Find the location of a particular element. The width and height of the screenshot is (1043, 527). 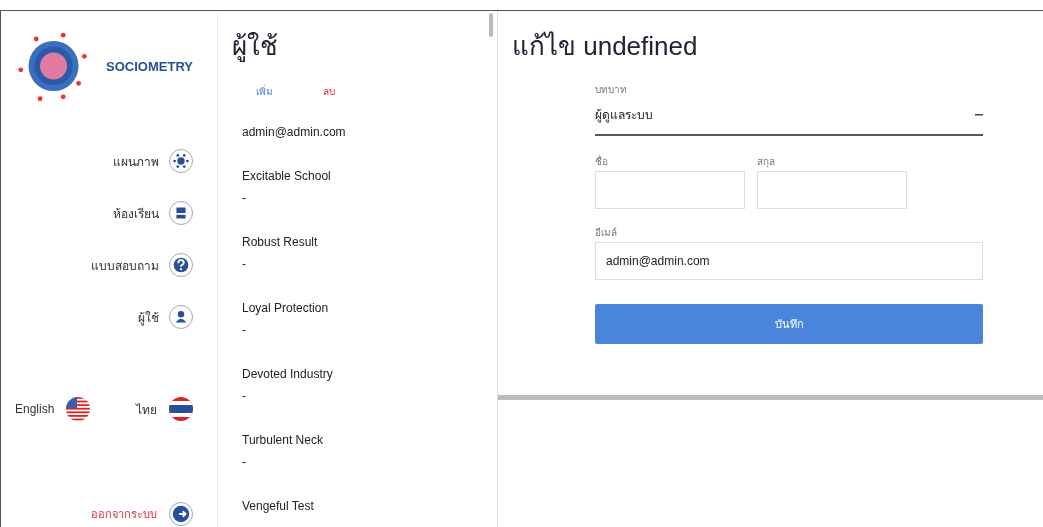

user-name: Excitable School is located at coordinates (369, 176).